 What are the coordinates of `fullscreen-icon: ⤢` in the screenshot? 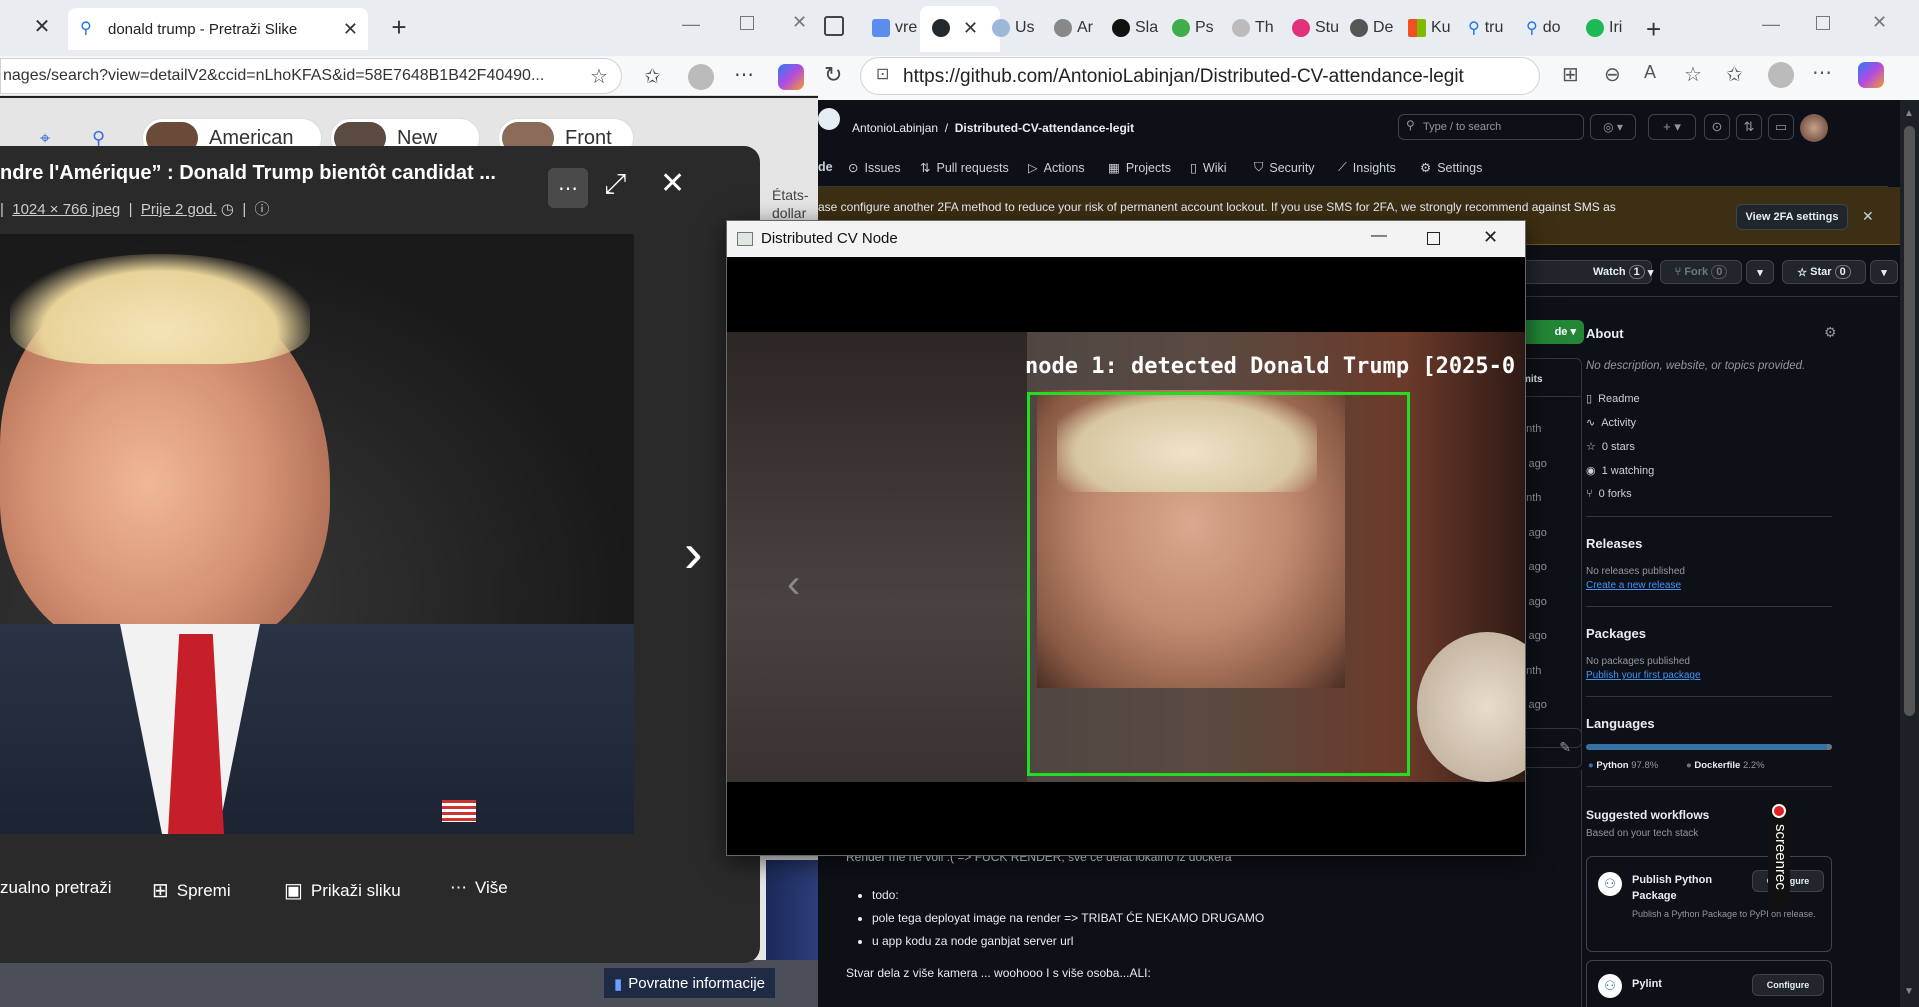 It's located at (615, 184).